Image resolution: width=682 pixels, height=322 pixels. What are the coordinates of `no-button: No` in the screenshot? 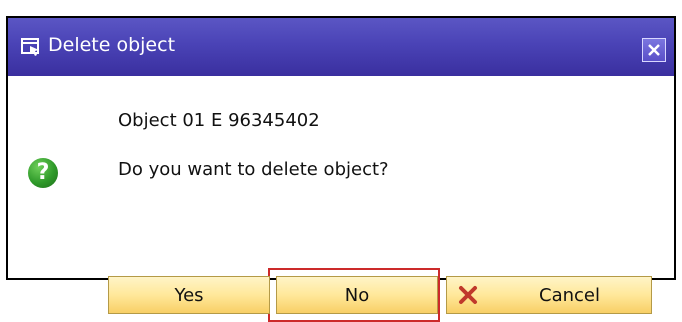 It's located at (357, 295).